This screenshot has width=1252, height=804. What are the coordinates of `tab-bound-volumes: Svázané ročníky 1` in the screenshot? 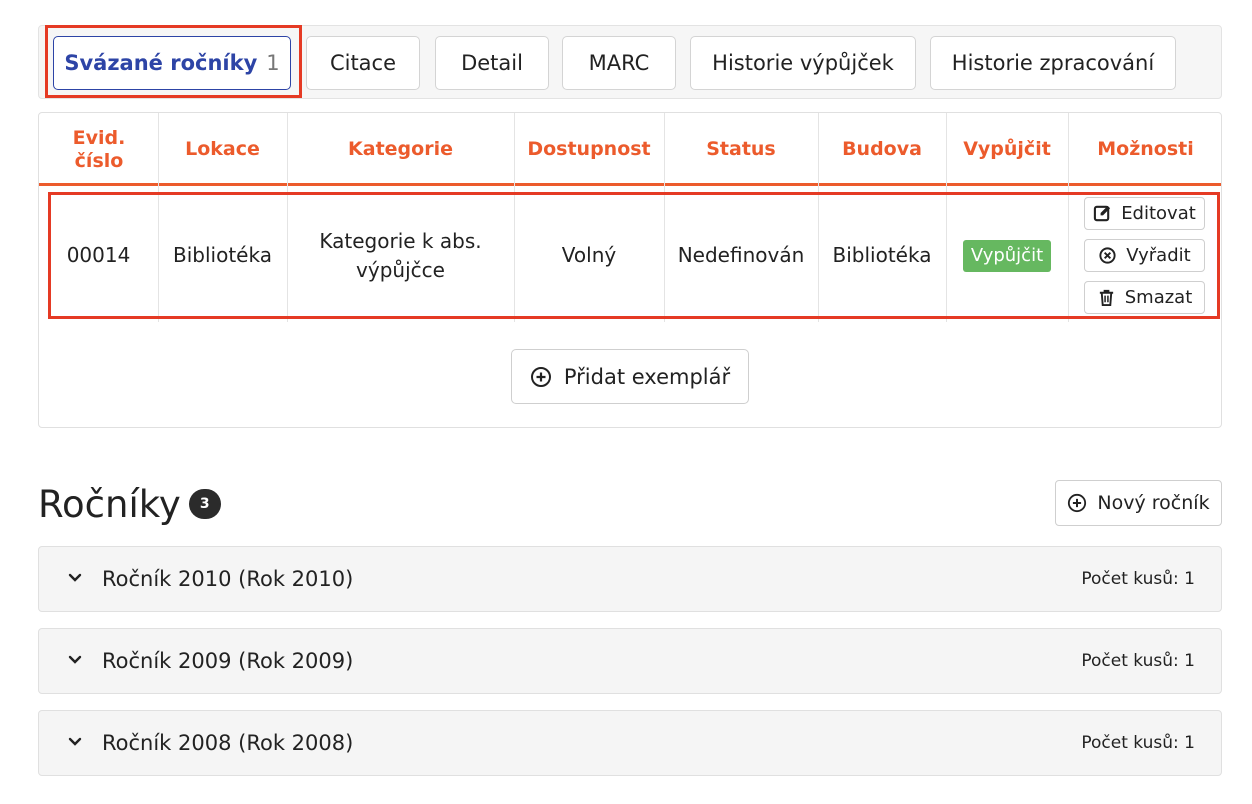 It's located at (172, 63).